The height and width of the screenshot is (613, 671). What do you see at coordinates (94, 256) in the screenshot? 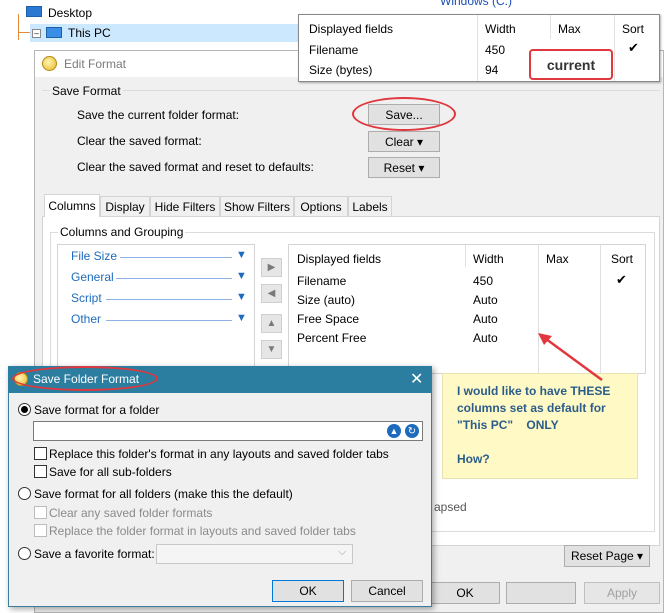
I see `category-file-size: File Size` at bounding box center [94, 256].